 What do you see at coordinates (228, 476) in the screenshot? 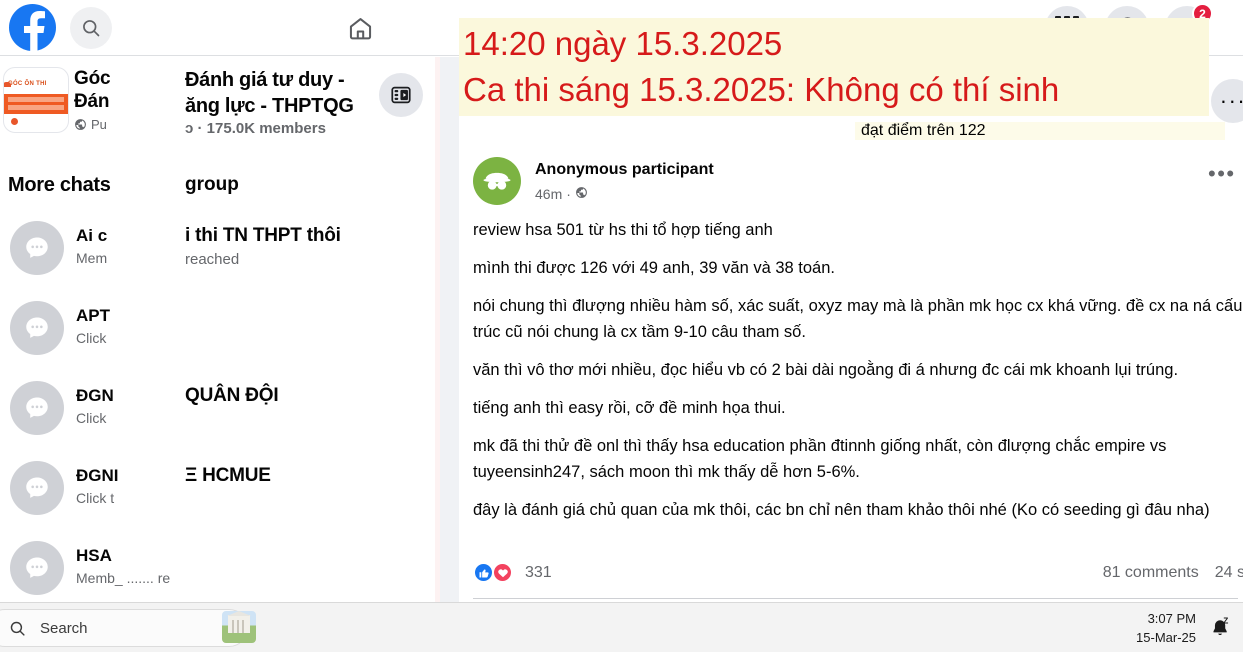
I see `group-row-title: Ξ HCMUE` at bounding box center [228, 476].